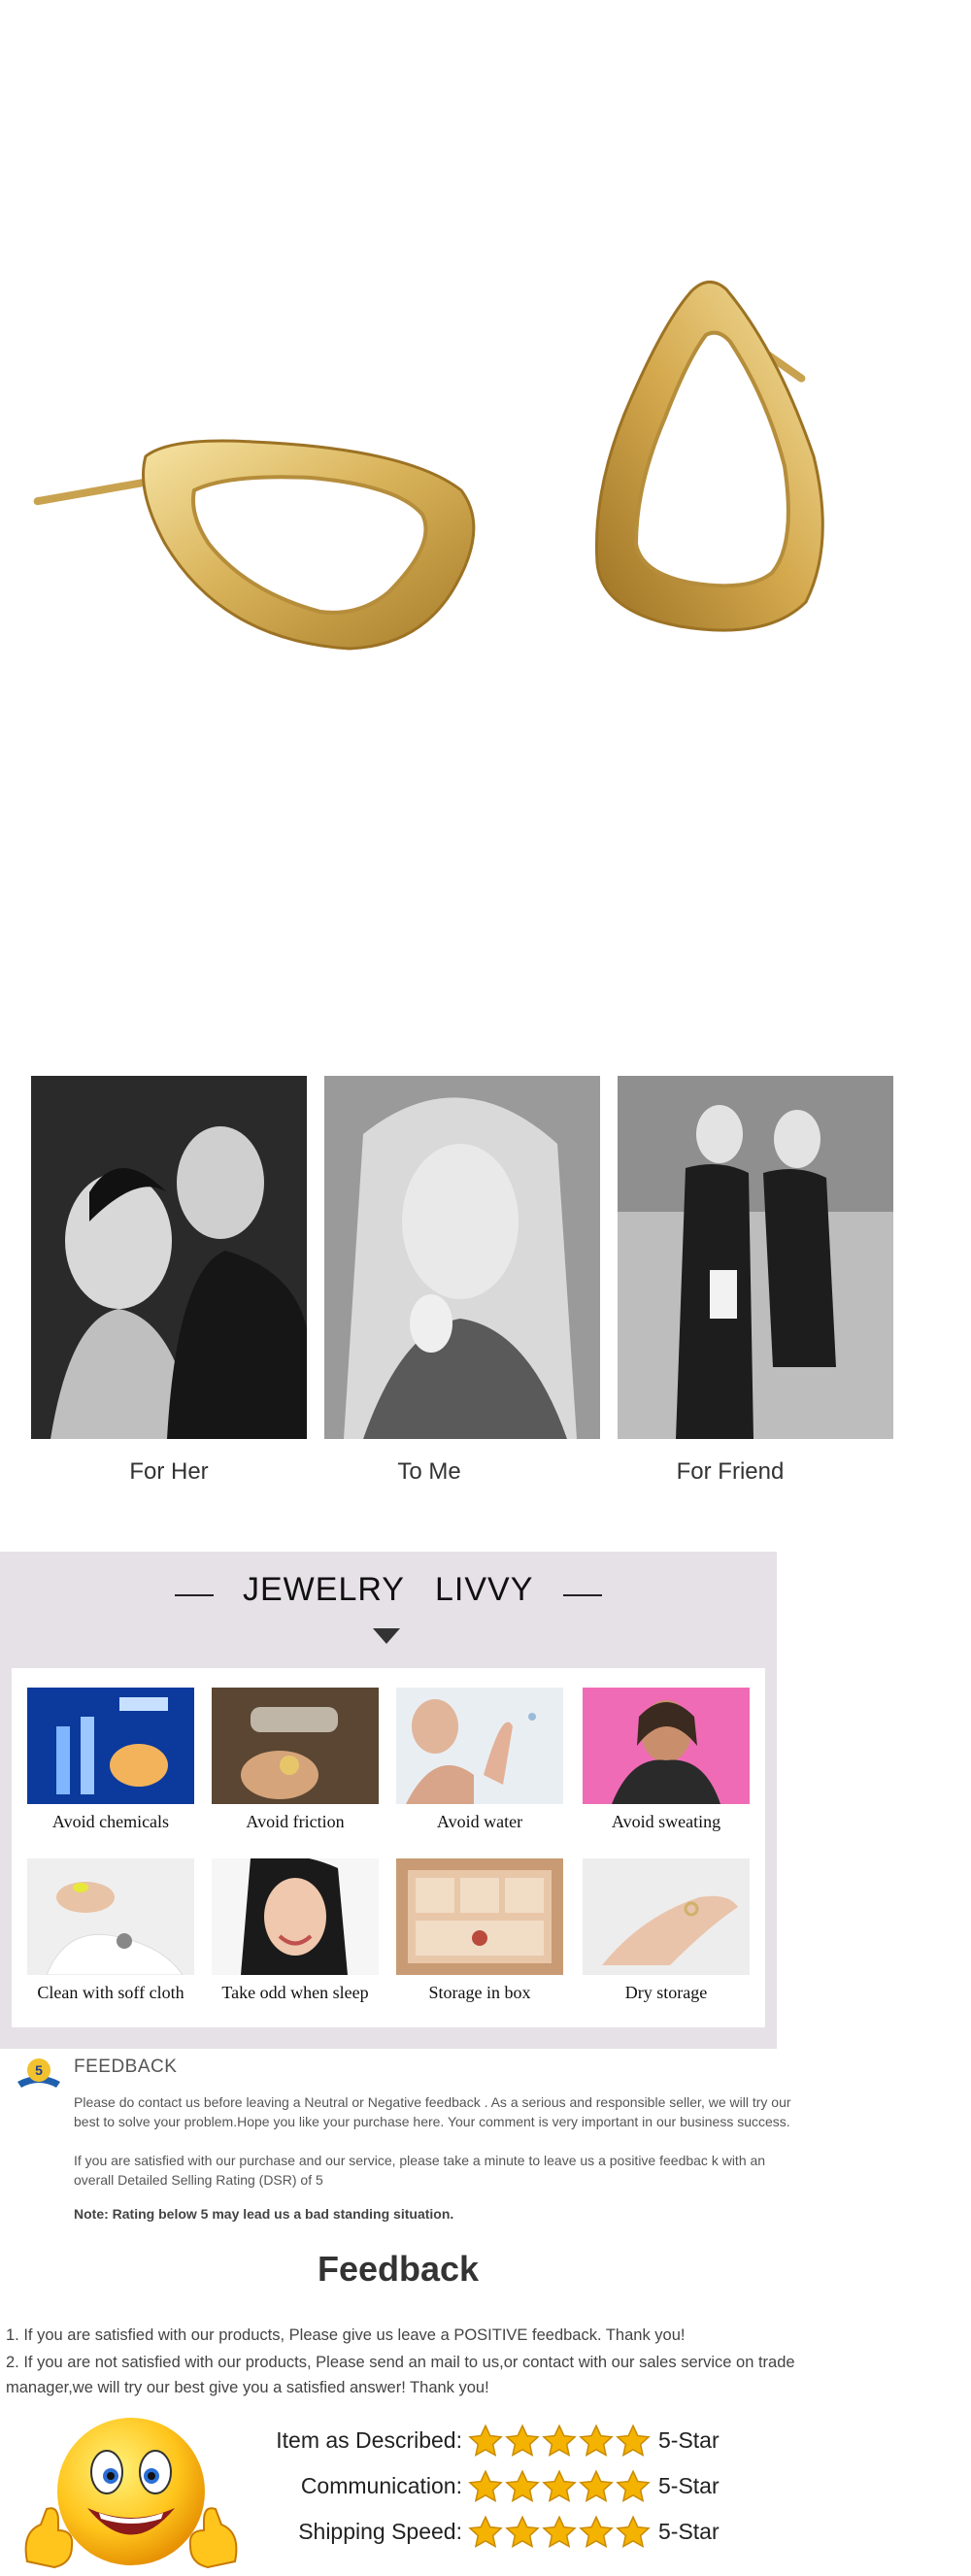  Describe the element at coordinates (666, 1992) in the screenshot. I see `care-label: Dry storage` at that location.